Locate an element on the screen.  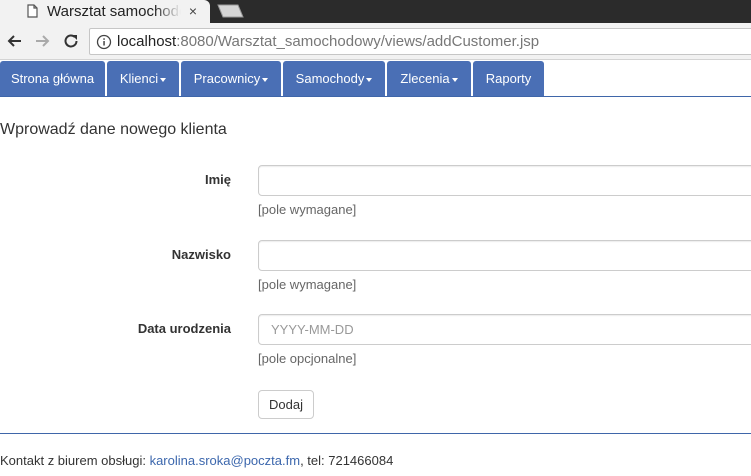
footer-phone: , tel: 721466084 is located at coordinates (347, 460).